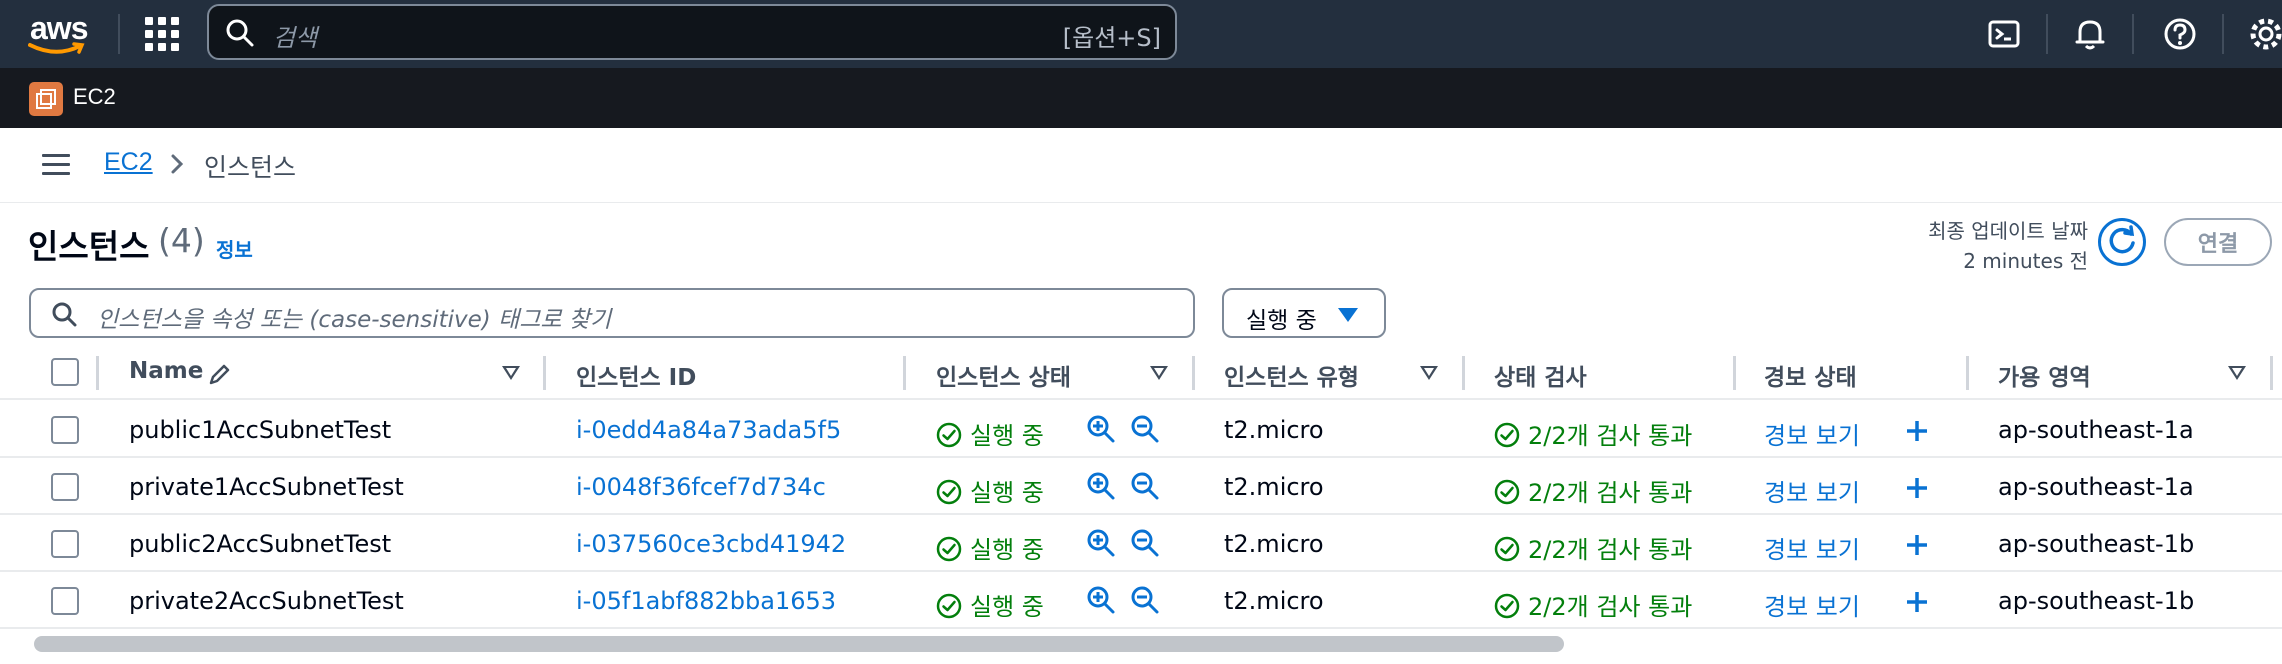  What do you see at coordinates (2090, 34) in the screenshot?
I see `bell-icon` at bounding box center [2090, 34].